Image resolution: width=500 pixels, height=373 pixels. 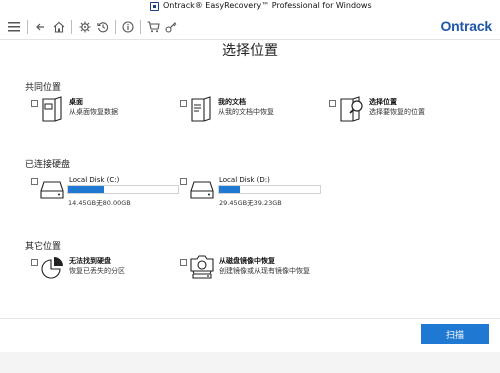 I want to click on documents-folder-icon, so click(x=202, y=111).